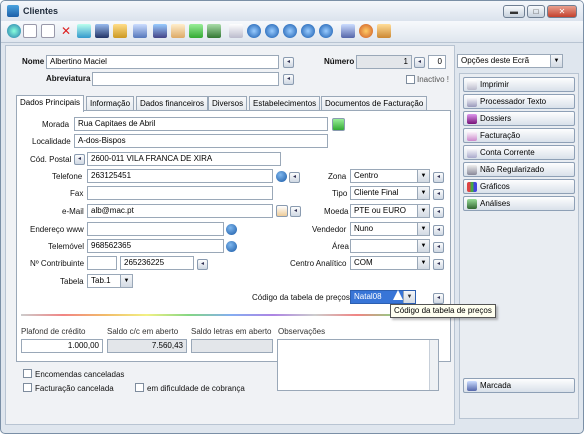 This screenshot has width=584, height=434. I want to click on facturacao-button: Facturação, so click(519, 135).